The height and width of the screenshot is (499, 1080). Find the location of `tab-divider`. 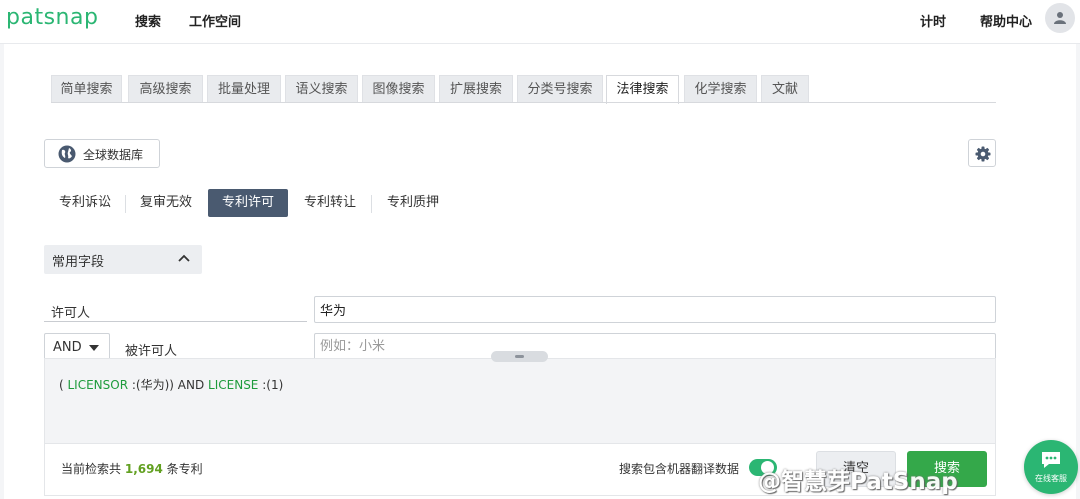

tab-divider is located at coordinates (523, 102).